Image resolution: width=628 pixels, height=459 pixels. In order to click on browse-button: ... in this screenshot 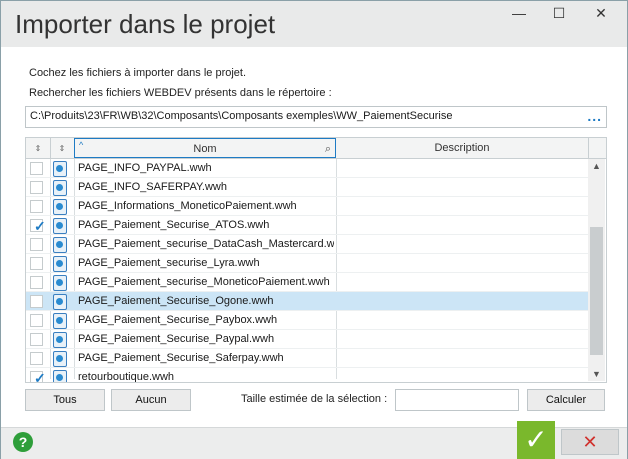, I will do `click(594, 116)`.